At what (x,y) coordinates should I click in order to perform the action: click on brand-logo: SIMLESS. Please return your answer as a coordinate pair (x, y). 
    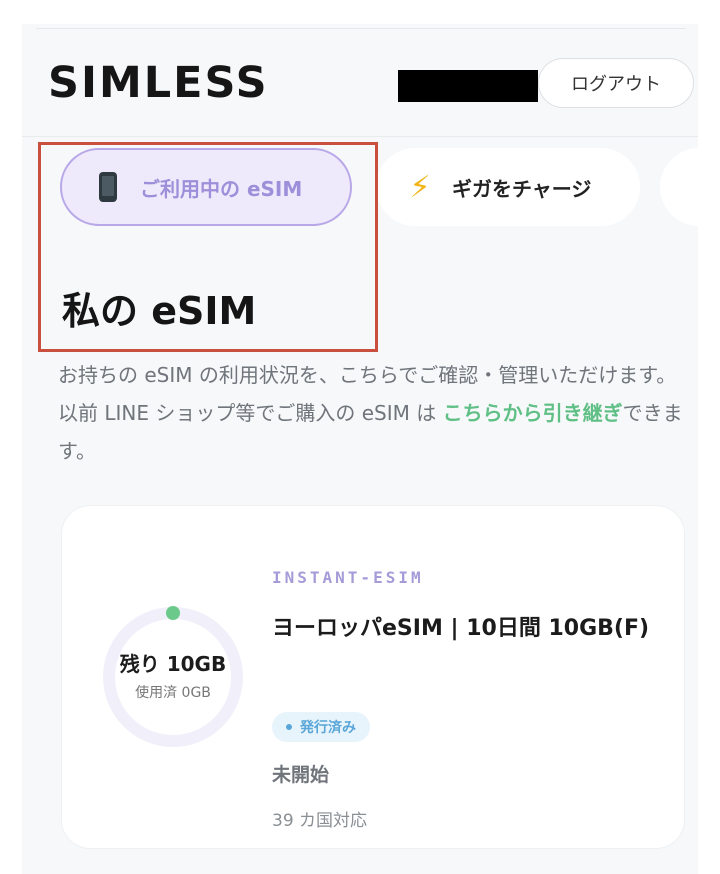
    Looking at the image, I should click on (158, 83).